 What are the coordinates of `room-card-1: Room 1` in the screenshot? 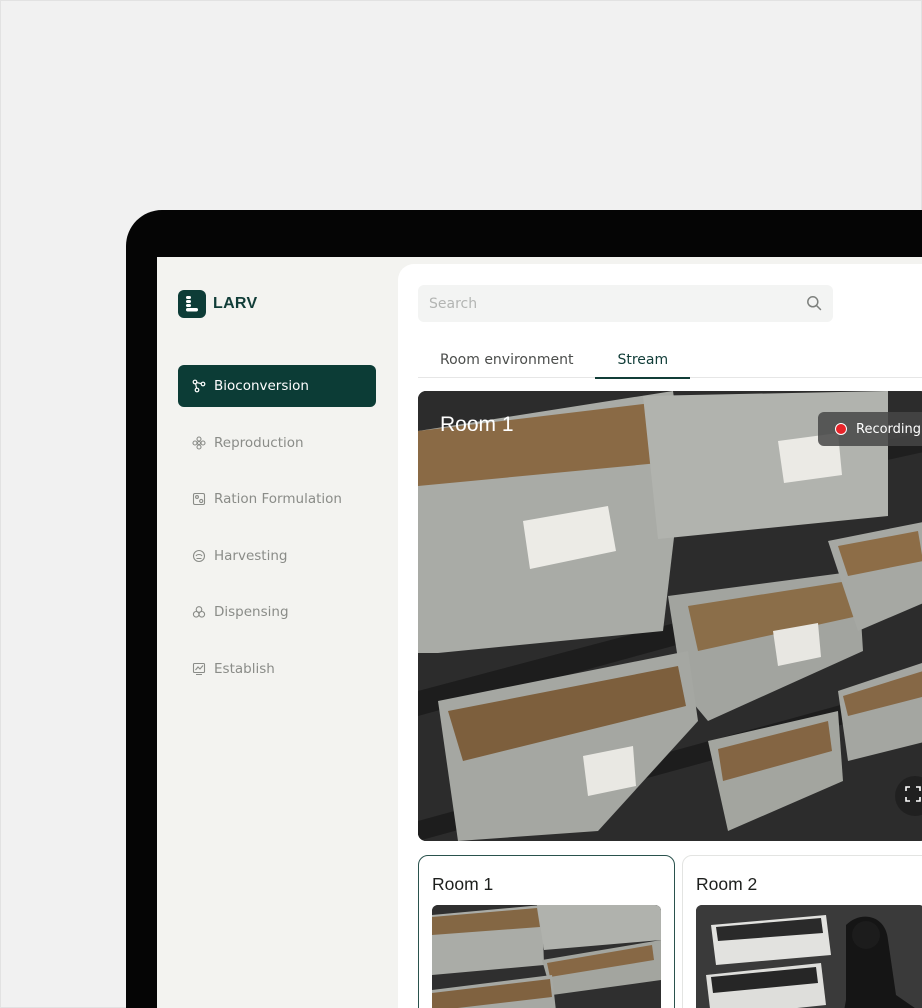 It's located at (546, 931).